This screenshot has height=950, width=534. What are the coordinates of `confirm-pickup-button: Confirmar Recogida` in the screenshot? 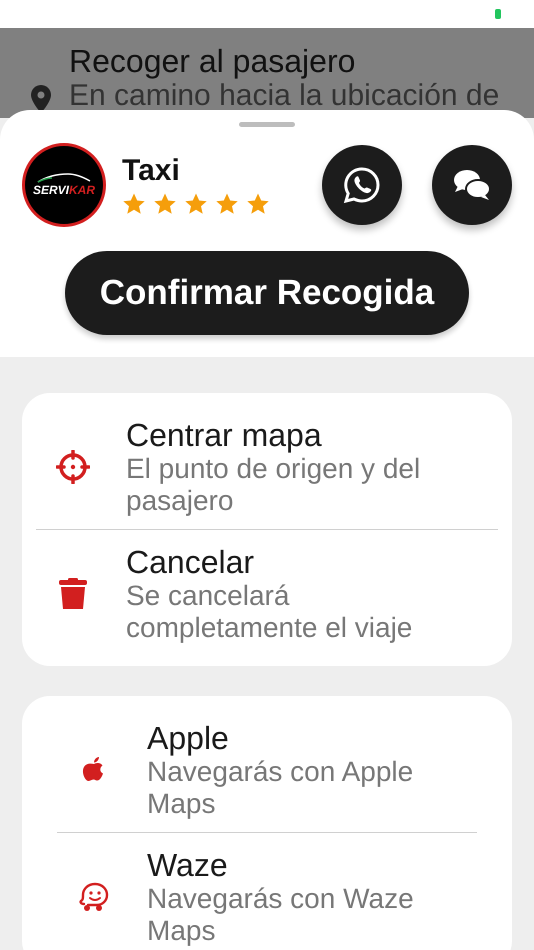 It's located at (267, 293).